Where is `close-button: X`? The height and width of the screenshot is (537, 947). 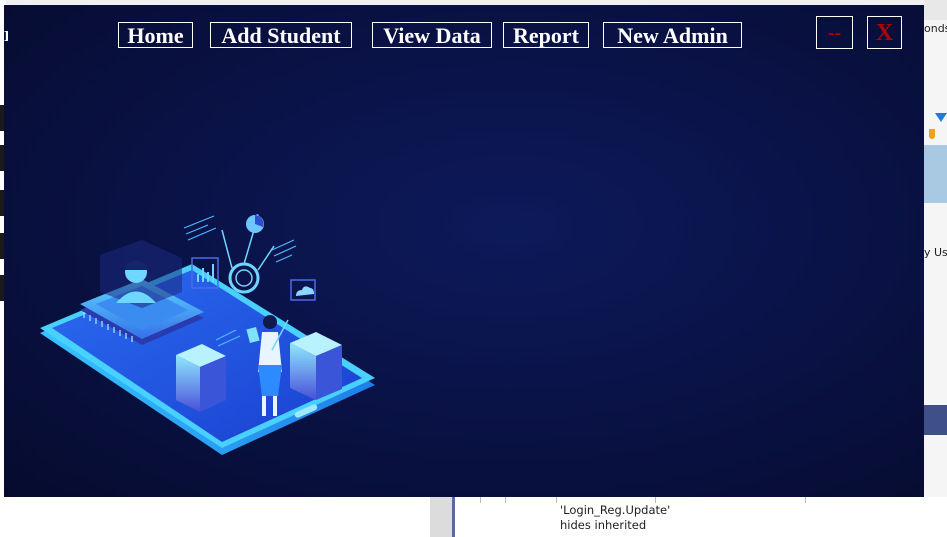 close-button: X is located at coordinates (884, 32).